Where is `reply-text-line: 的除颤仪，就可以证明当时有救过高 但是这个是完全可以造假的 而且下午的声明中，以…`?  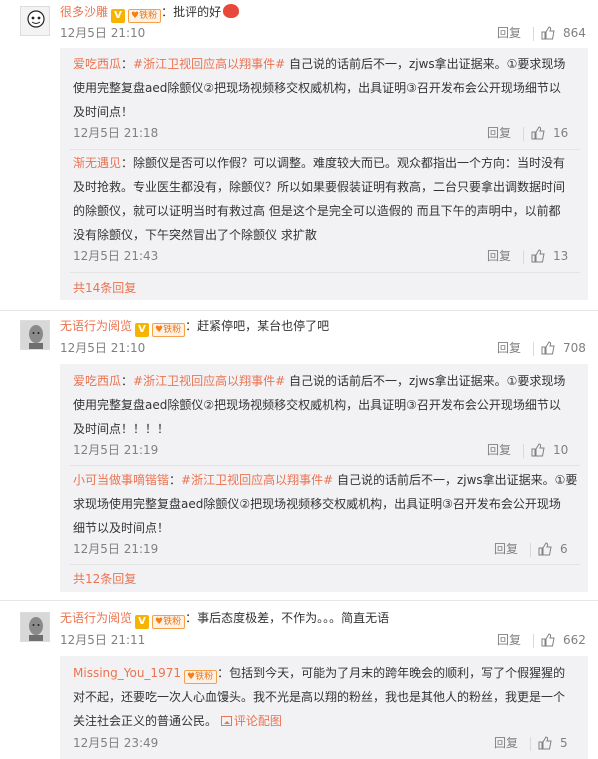 reply-text-line: 的除颤仪，就可以证明当时有救过高 但是这个是完全可以造假的 而且下午的声明中，以… is located at coordinates (317, 211).